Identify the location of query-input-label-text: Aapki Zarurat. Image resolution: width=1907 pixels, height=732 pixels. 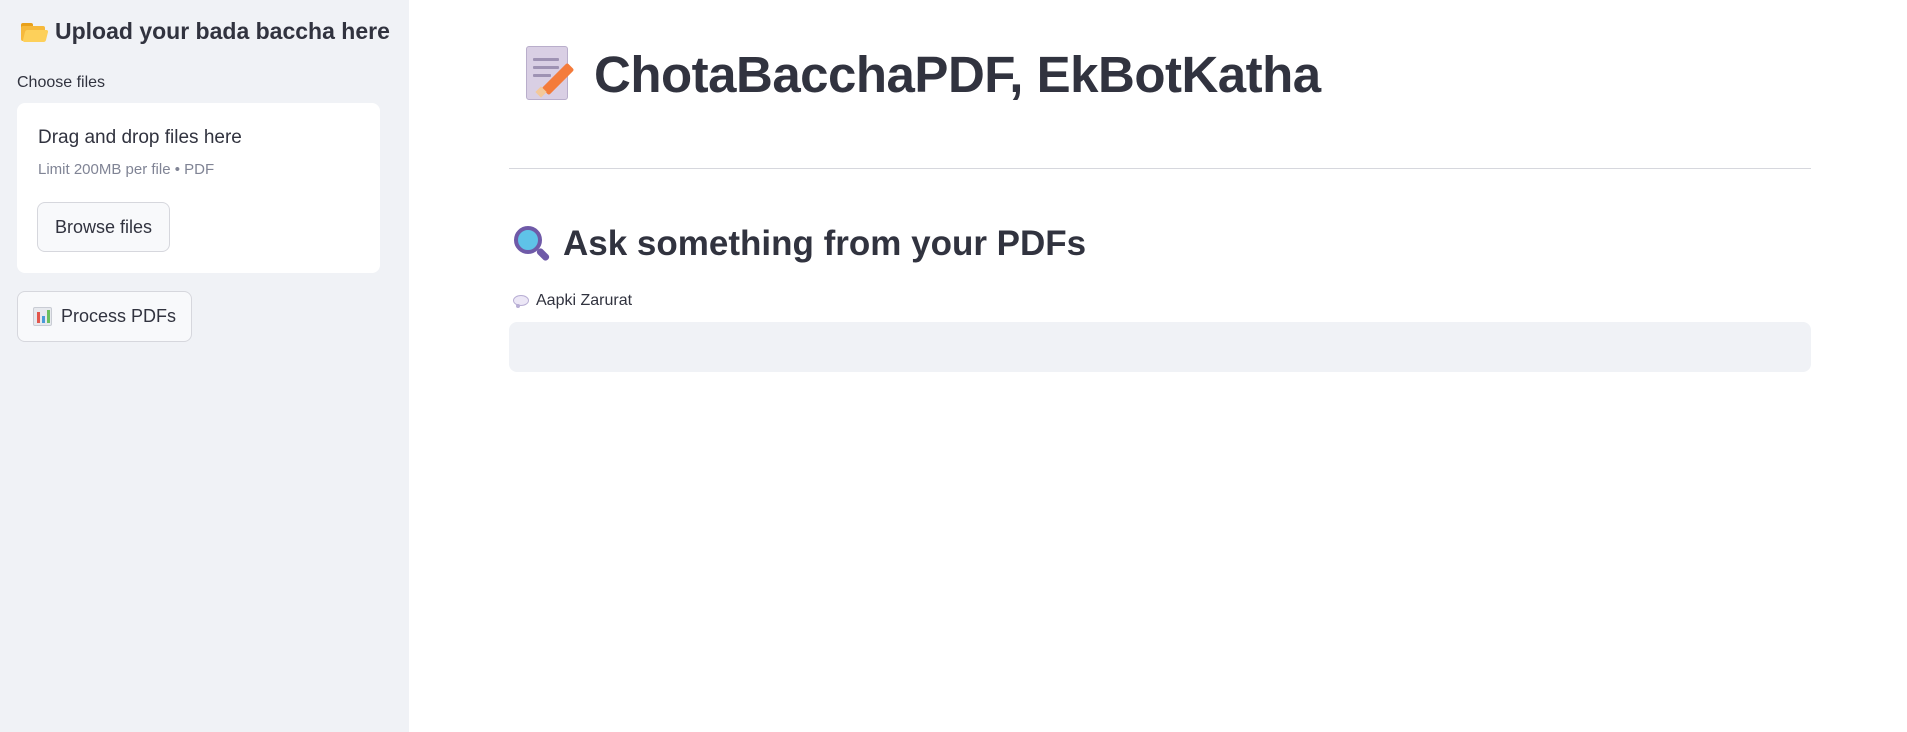
(584, 300).